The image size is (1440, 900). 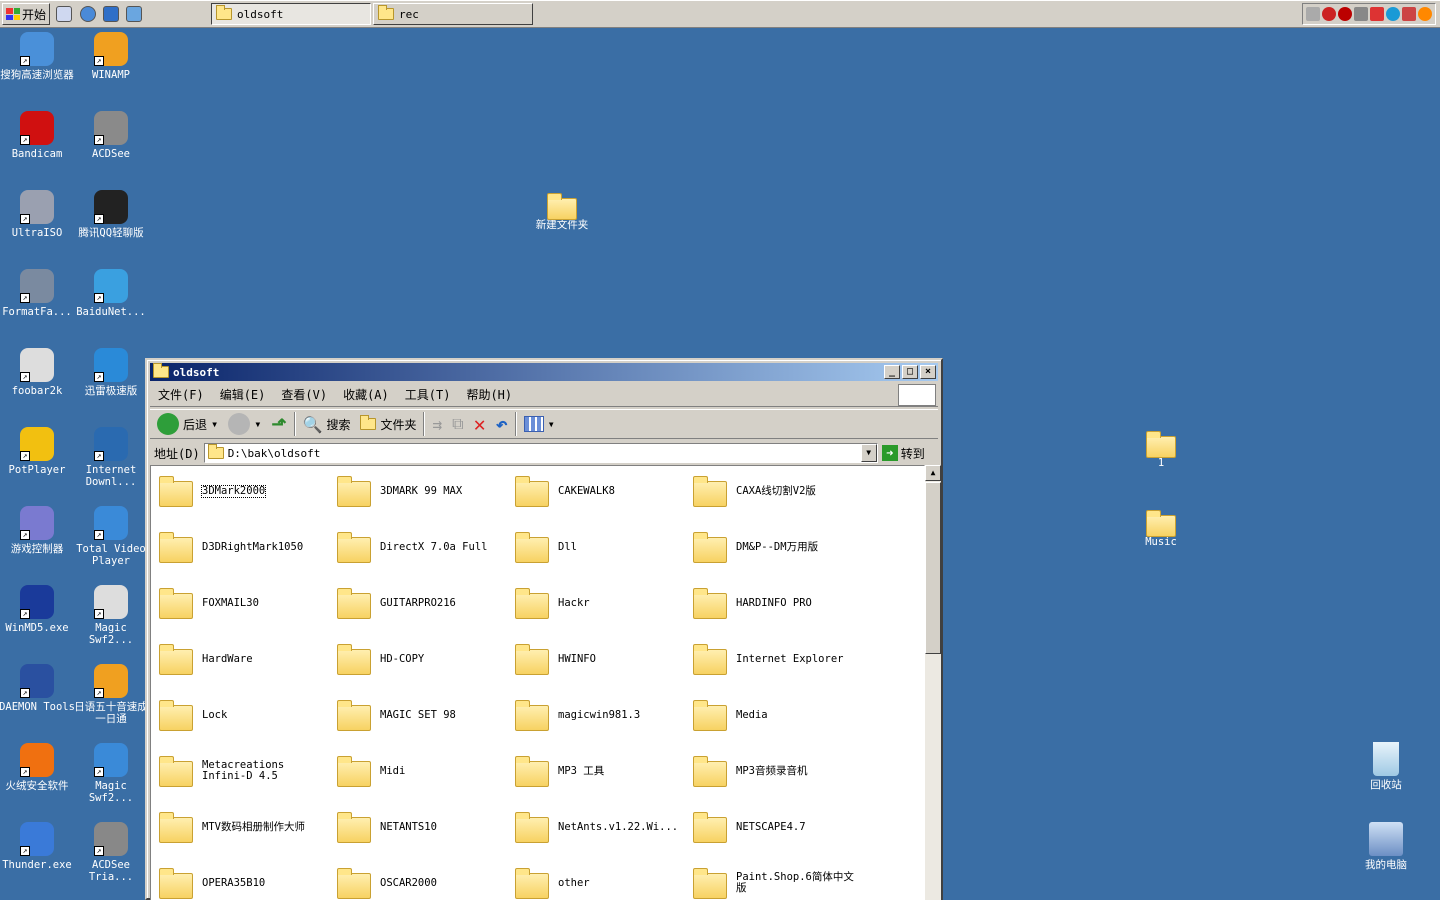 I want to click on desktop-shortcut: ↗ Thunder.exe, so click(x=37, y=846).